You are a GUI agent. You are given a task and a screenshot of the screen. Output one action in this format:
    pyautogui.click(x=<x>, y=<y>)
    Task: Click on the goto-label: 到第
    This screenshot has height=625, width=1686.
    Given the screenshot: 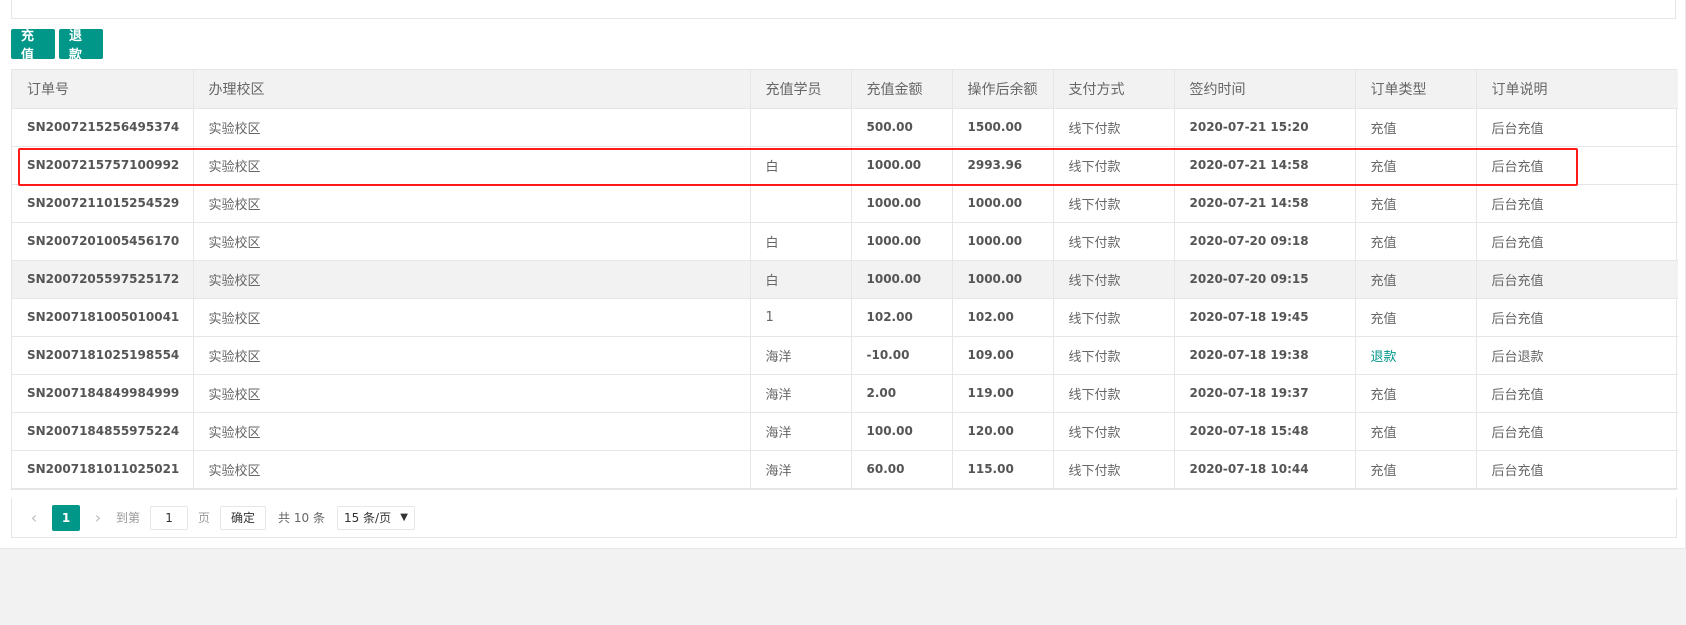 What is the action you would take?
    pyautogui.click(x=128, y=518)
    